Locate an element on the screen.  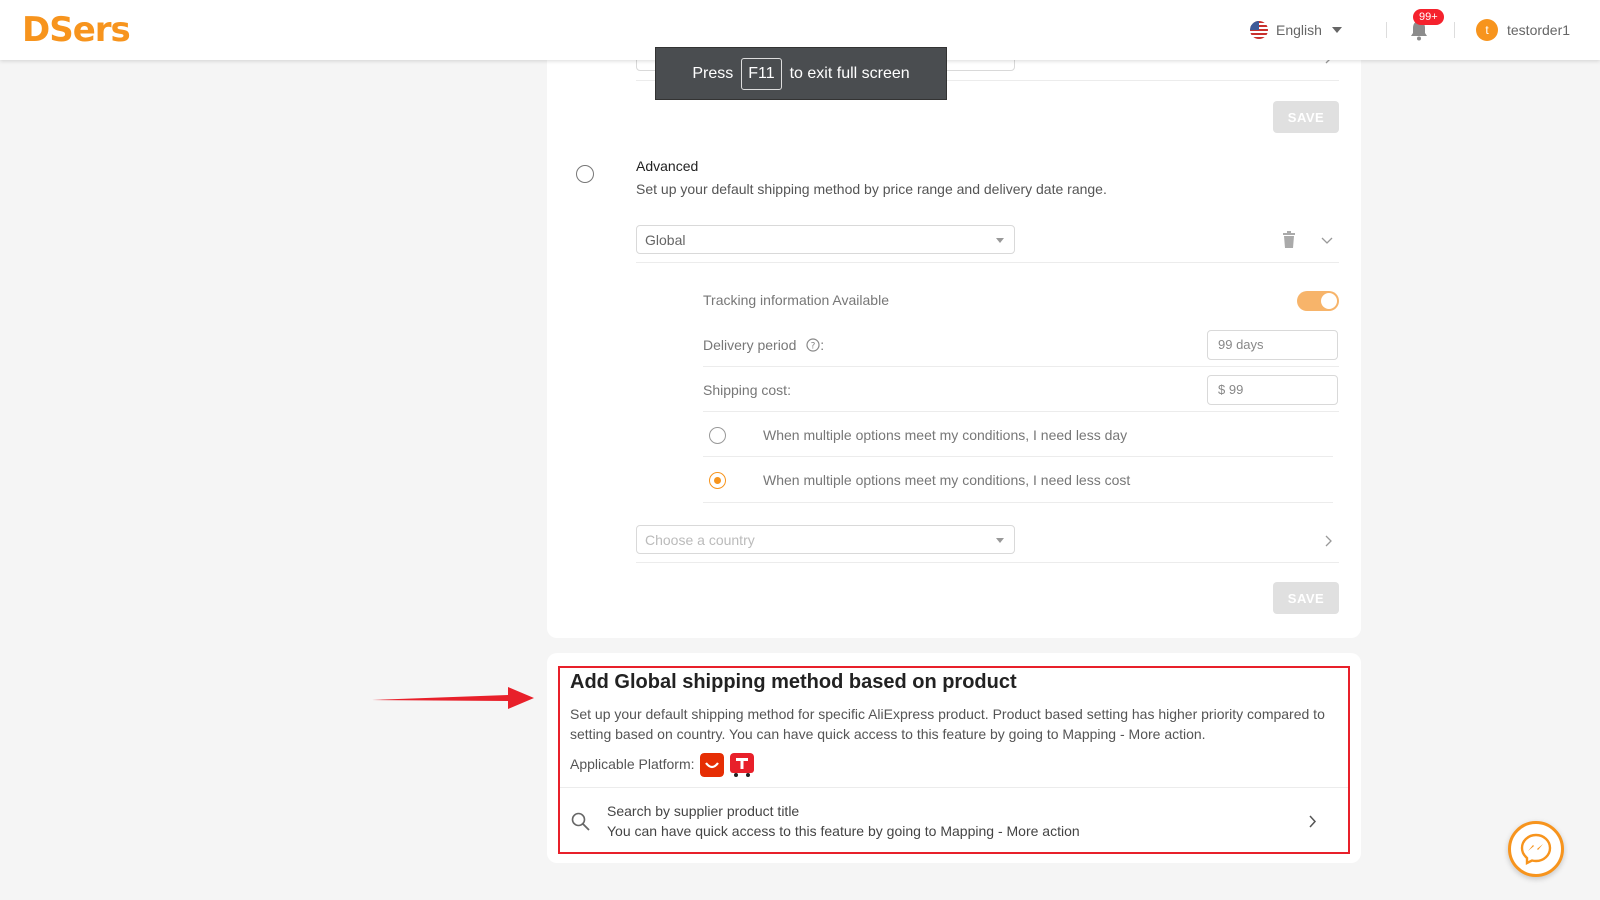
advanced-country-value: Global is located at coordinates (665, 240).